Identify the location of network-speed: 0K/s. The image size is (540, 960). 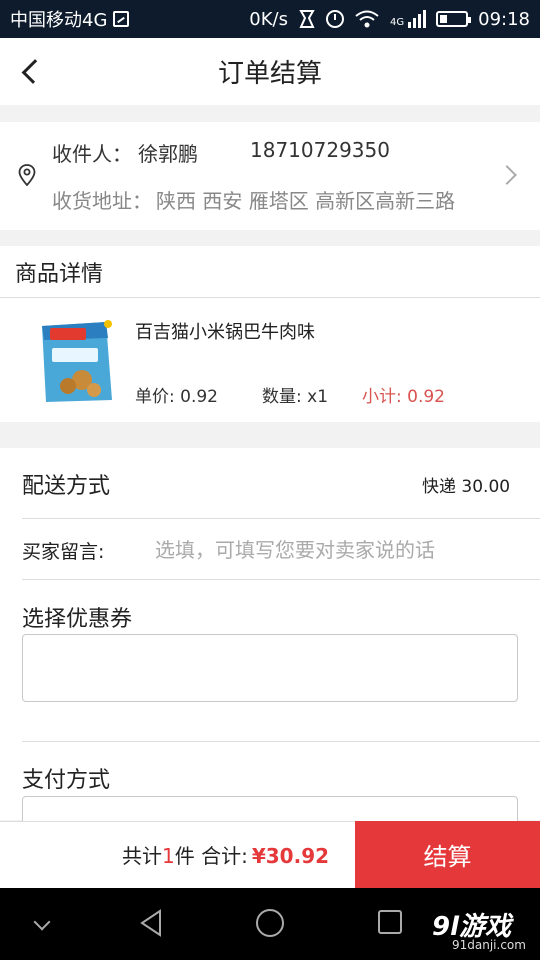
(268, 19).